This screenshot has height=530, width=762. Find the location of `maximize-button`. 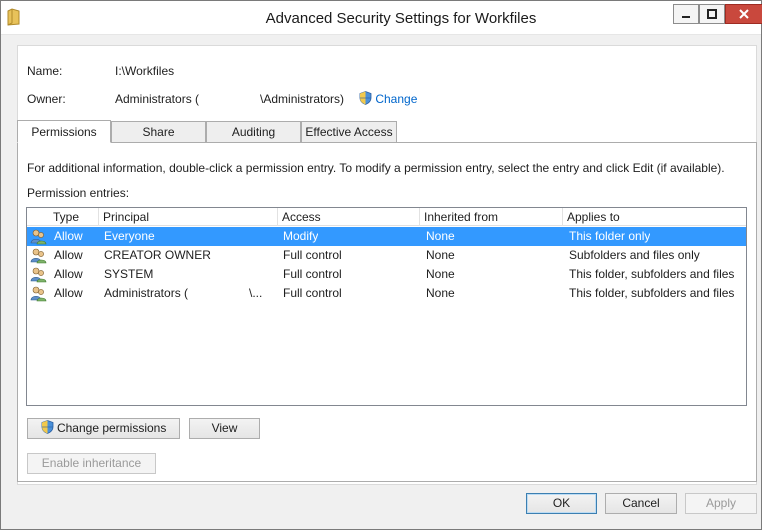

maximize-button is located at coordinates (712, 14).